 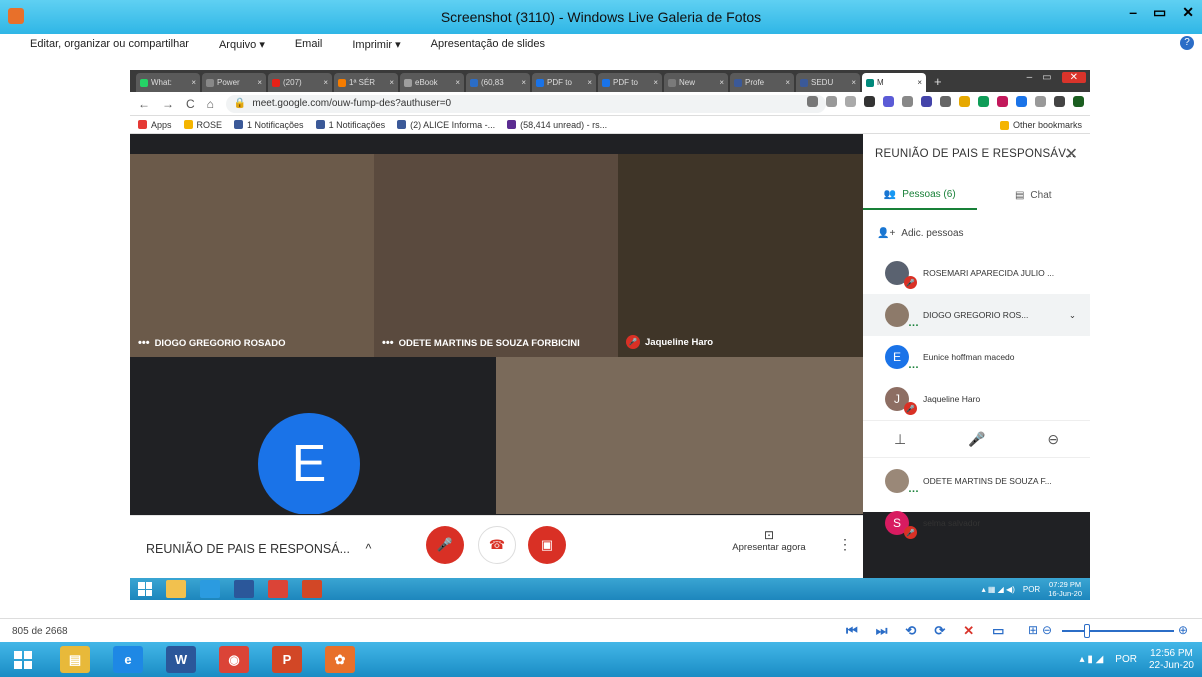 I want to click on tab-chat: ▤ Chat, so click(x=1034, y=195).